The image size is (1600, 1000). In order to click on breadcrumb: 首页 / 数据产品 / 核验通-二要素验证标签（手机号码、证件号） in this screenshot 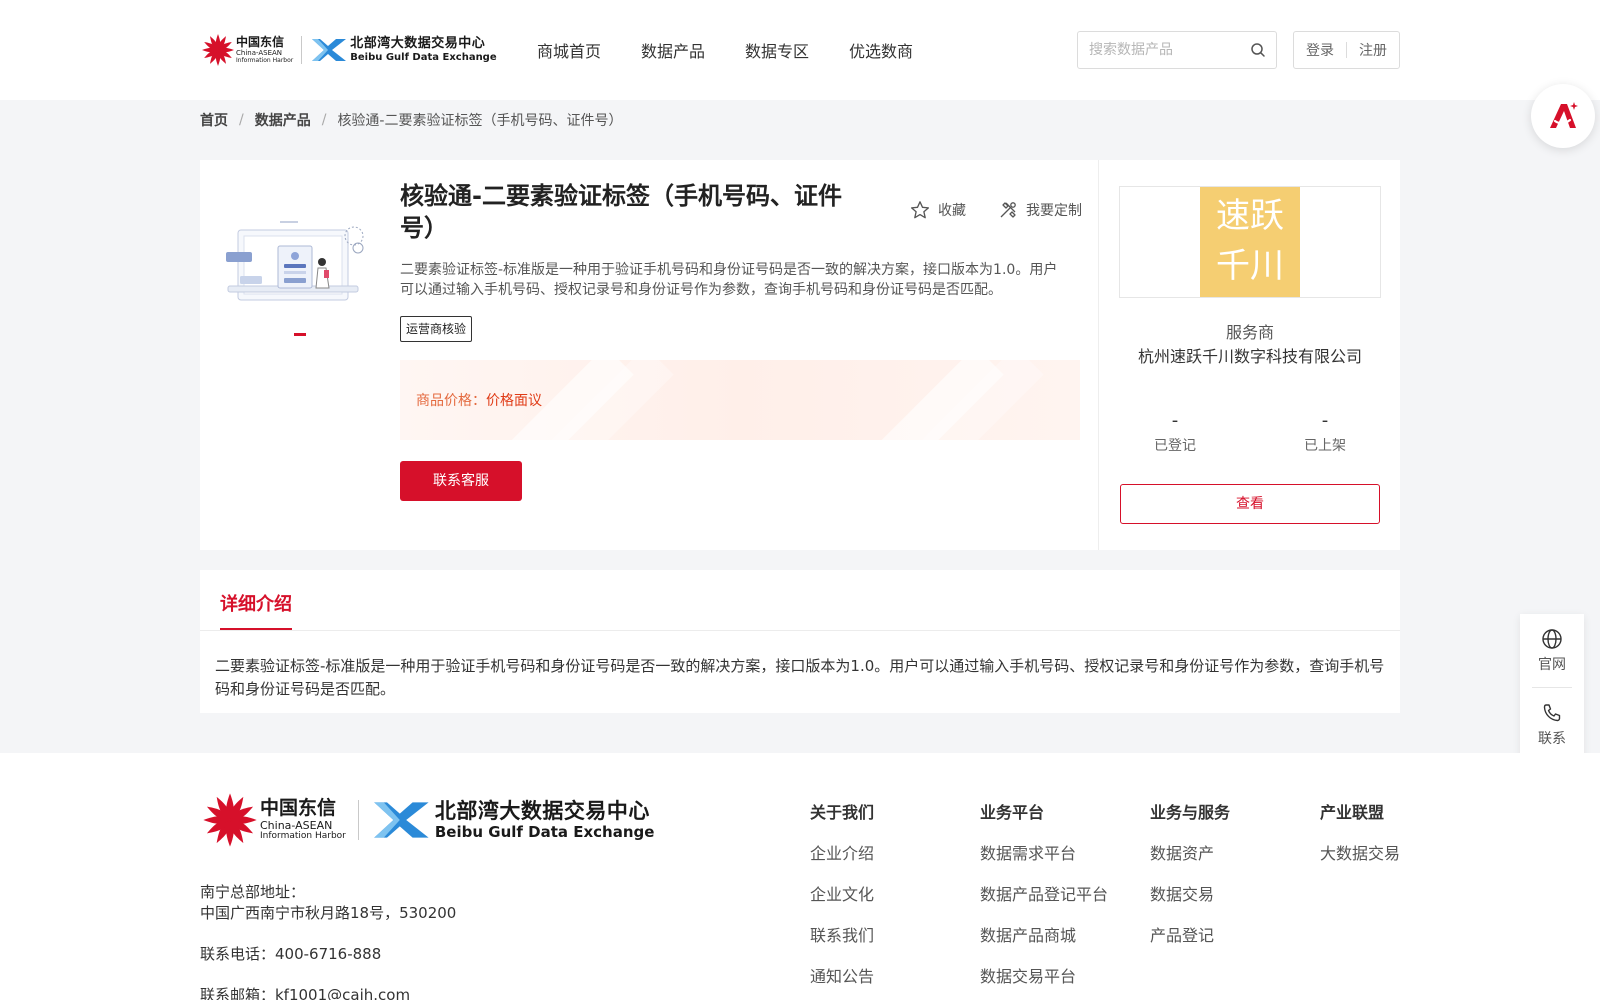, I will do `click(411, 120)`.